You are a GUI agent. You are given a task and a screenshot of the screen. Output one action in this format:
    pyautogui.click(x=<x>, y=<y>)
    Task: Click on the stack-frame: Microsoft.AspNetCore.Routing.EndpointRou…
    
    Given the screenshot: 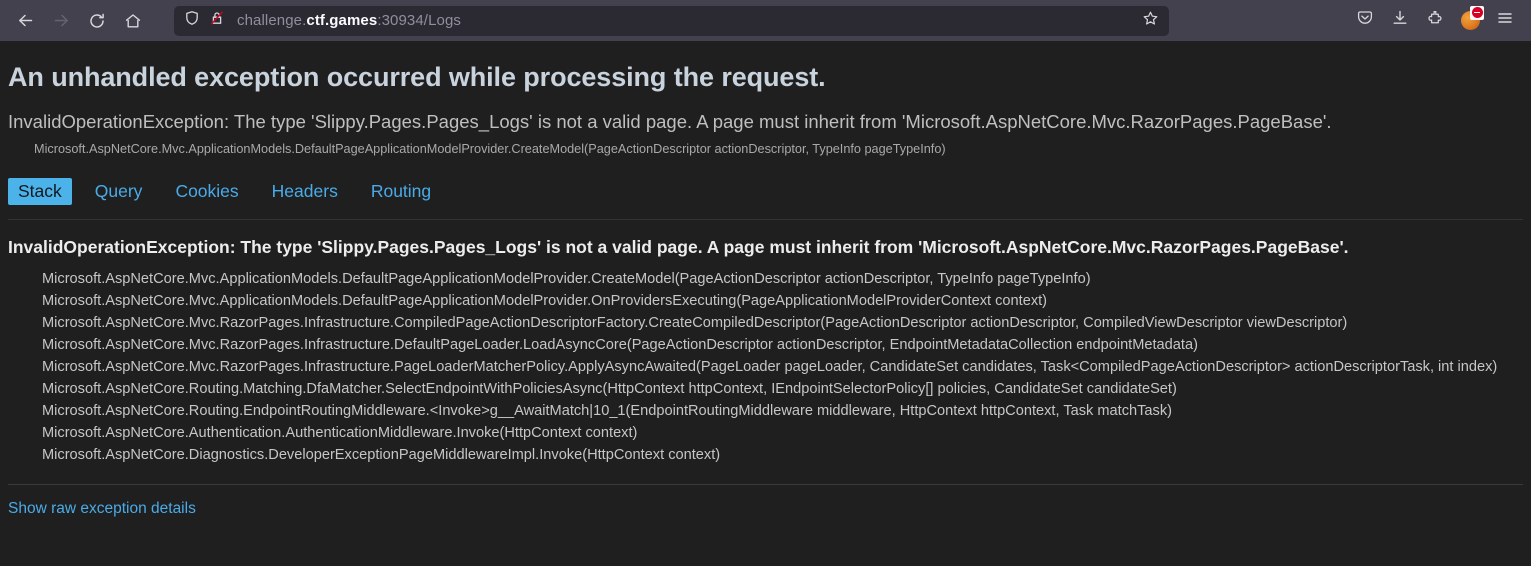 What is the action you would take?
    pyautogui.click(x=607, y=411)
    